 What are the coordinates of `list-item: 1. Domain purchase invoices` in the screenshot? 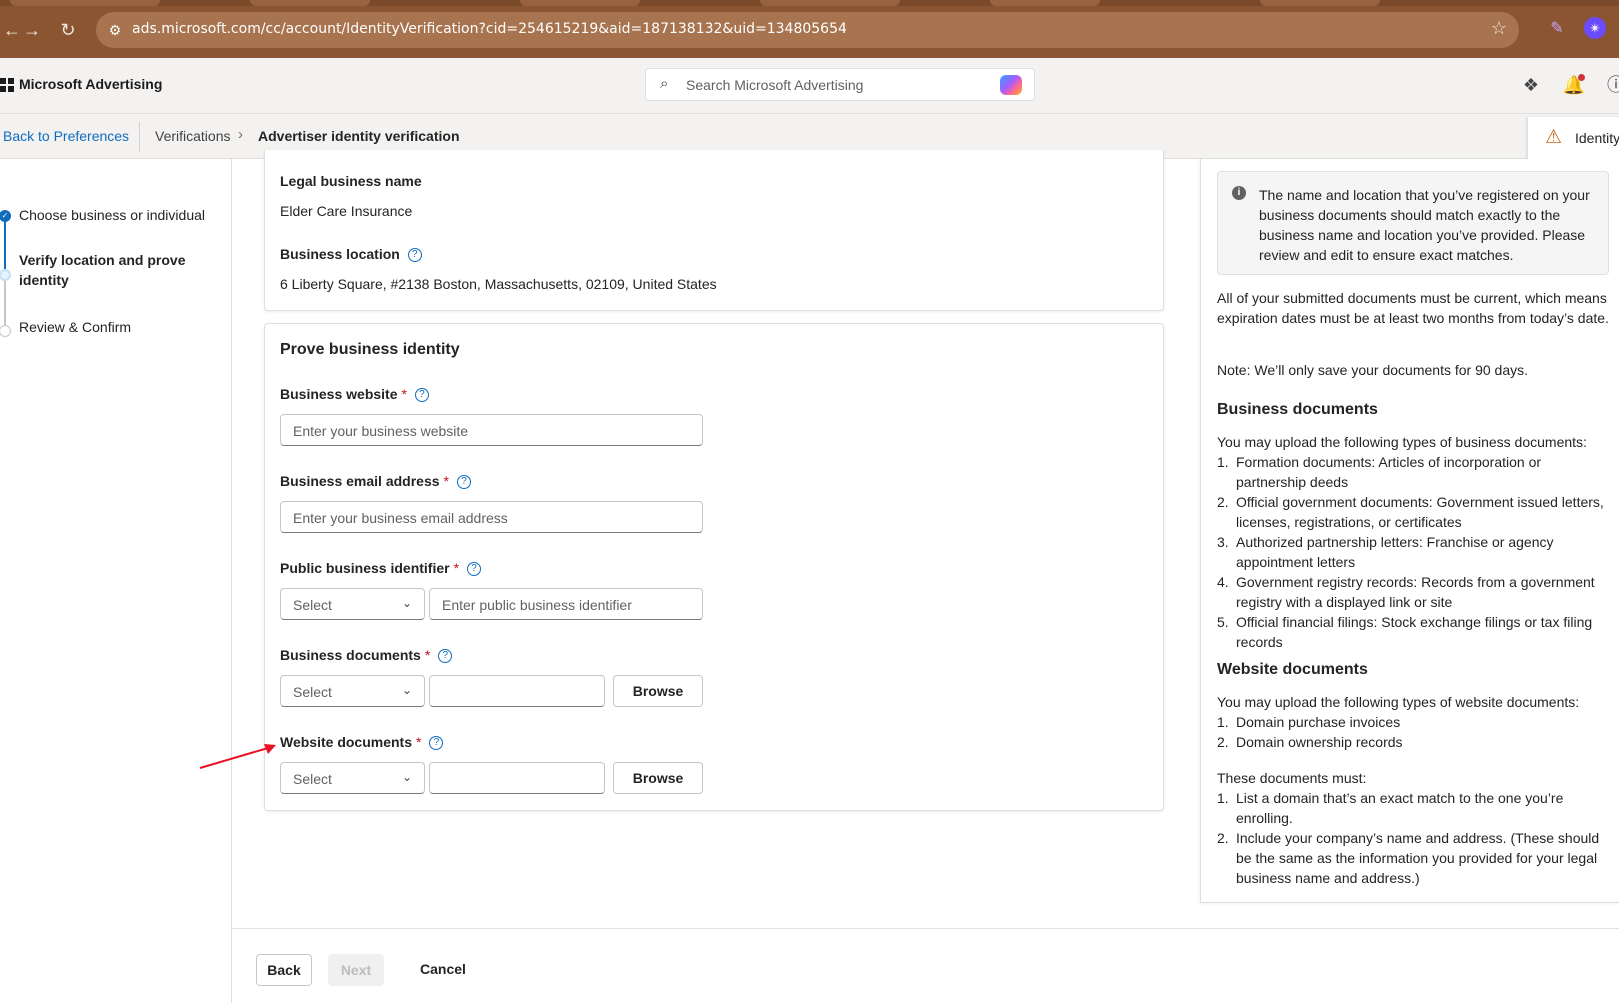 It's located at (1414, 722).